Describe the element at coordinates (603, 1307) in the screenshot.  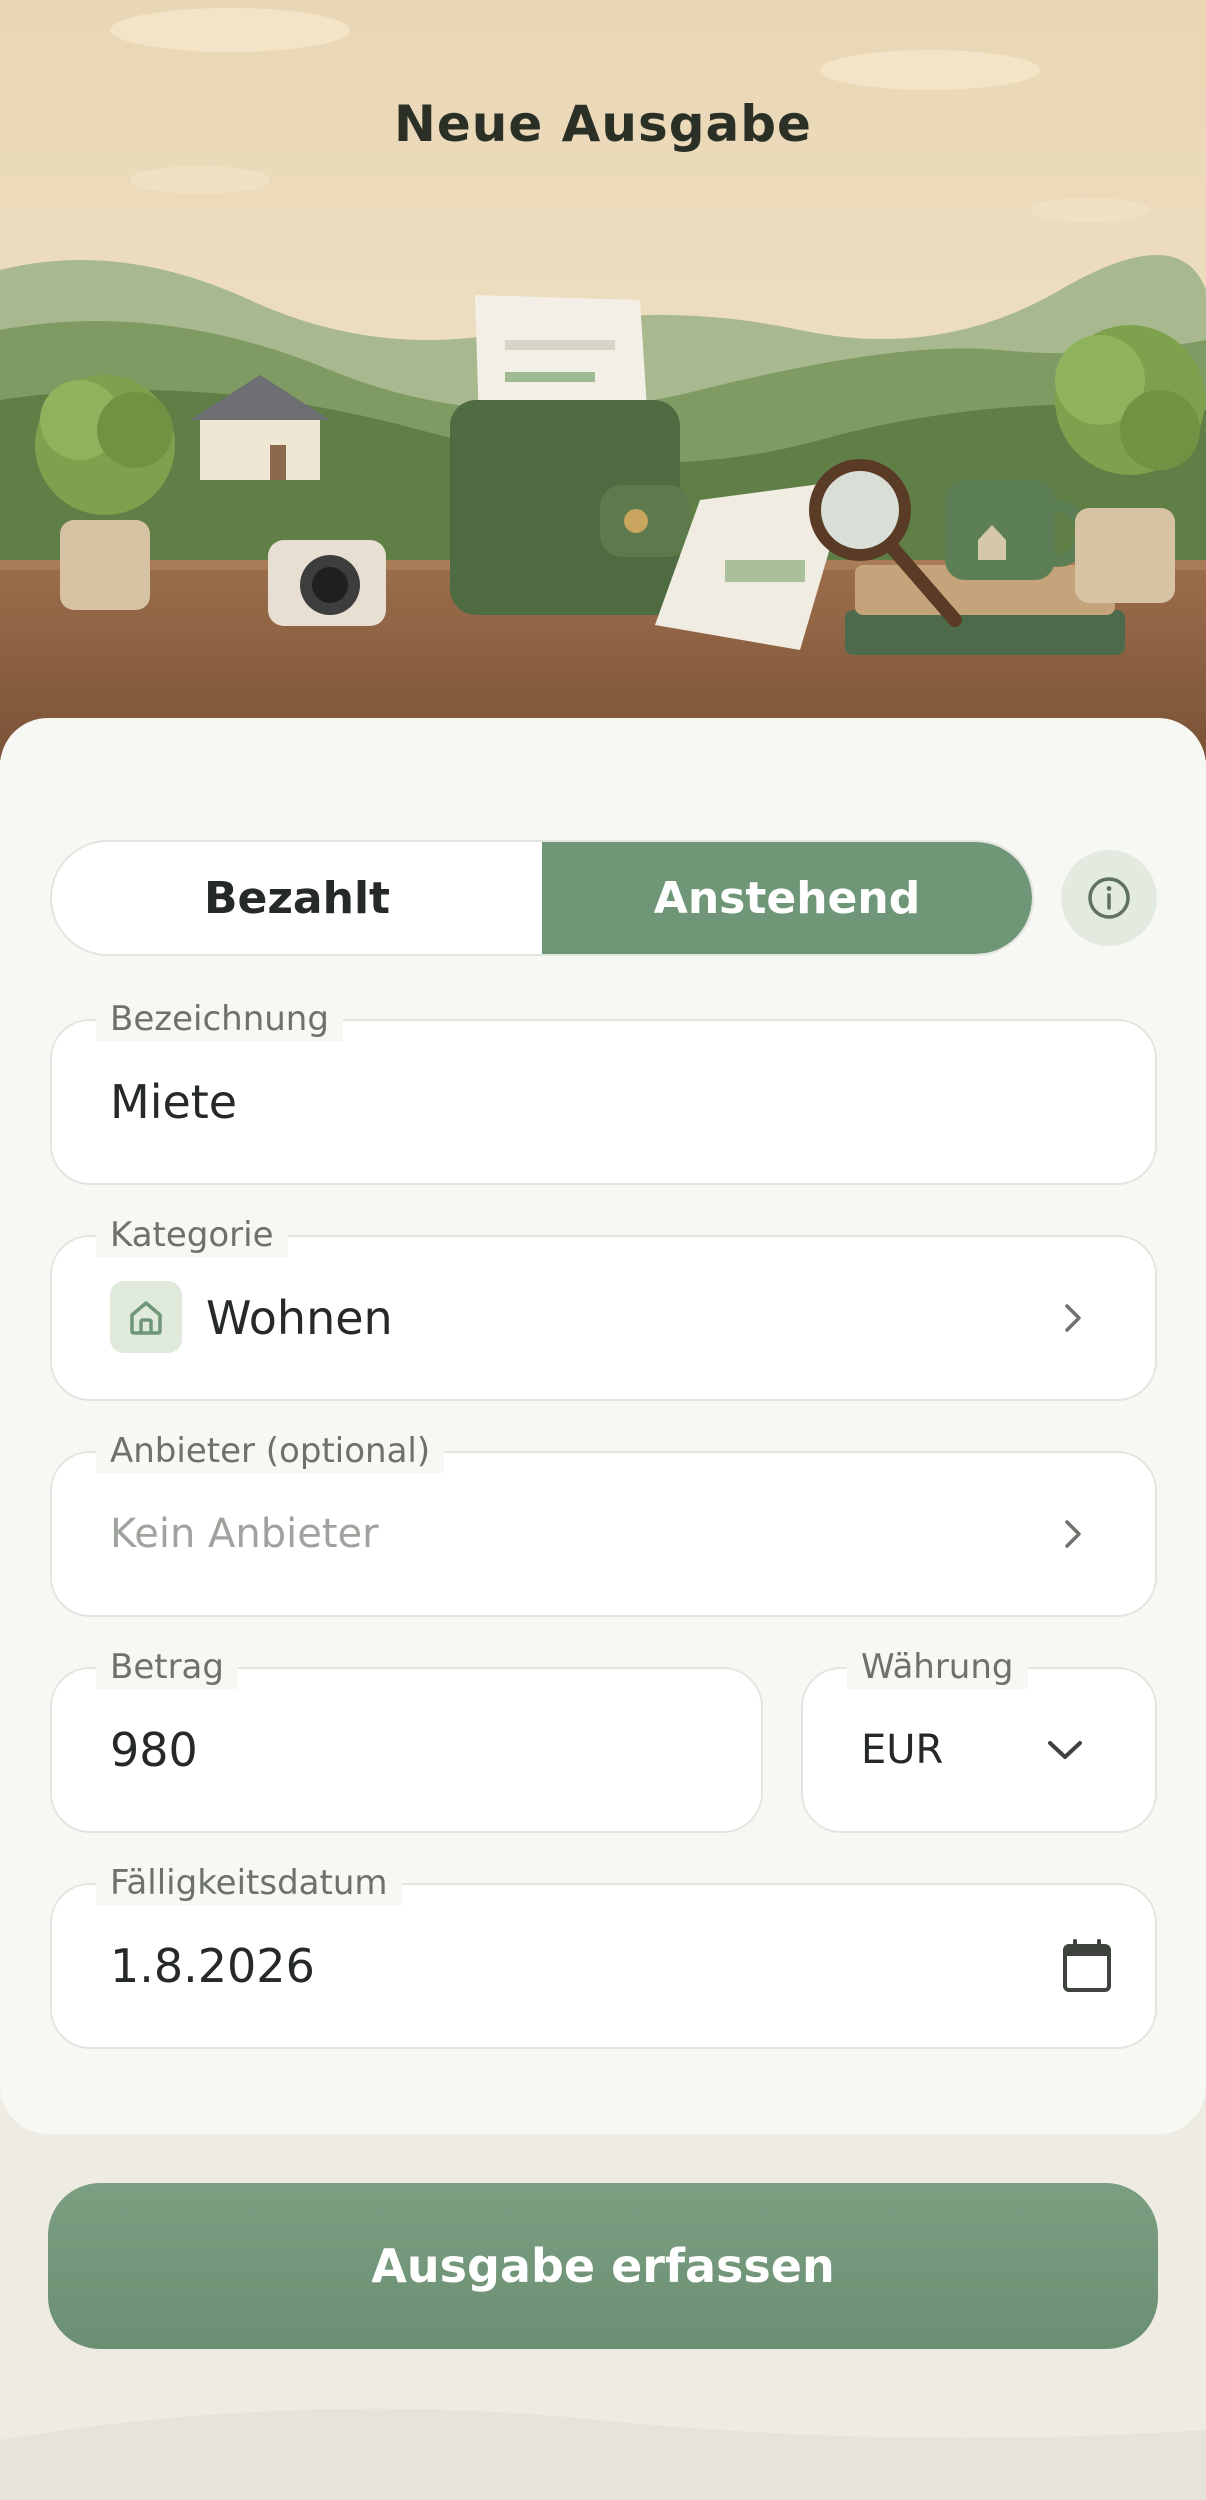
I see `category-field: Kategorie Wohnen` at that location.